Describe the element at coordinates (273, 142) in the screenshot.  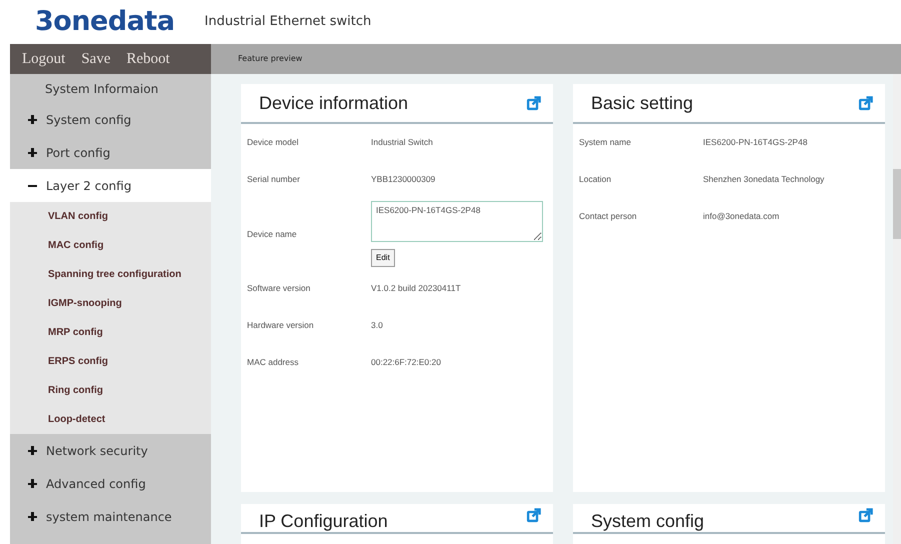
I see `field-label: Device model` at that location.